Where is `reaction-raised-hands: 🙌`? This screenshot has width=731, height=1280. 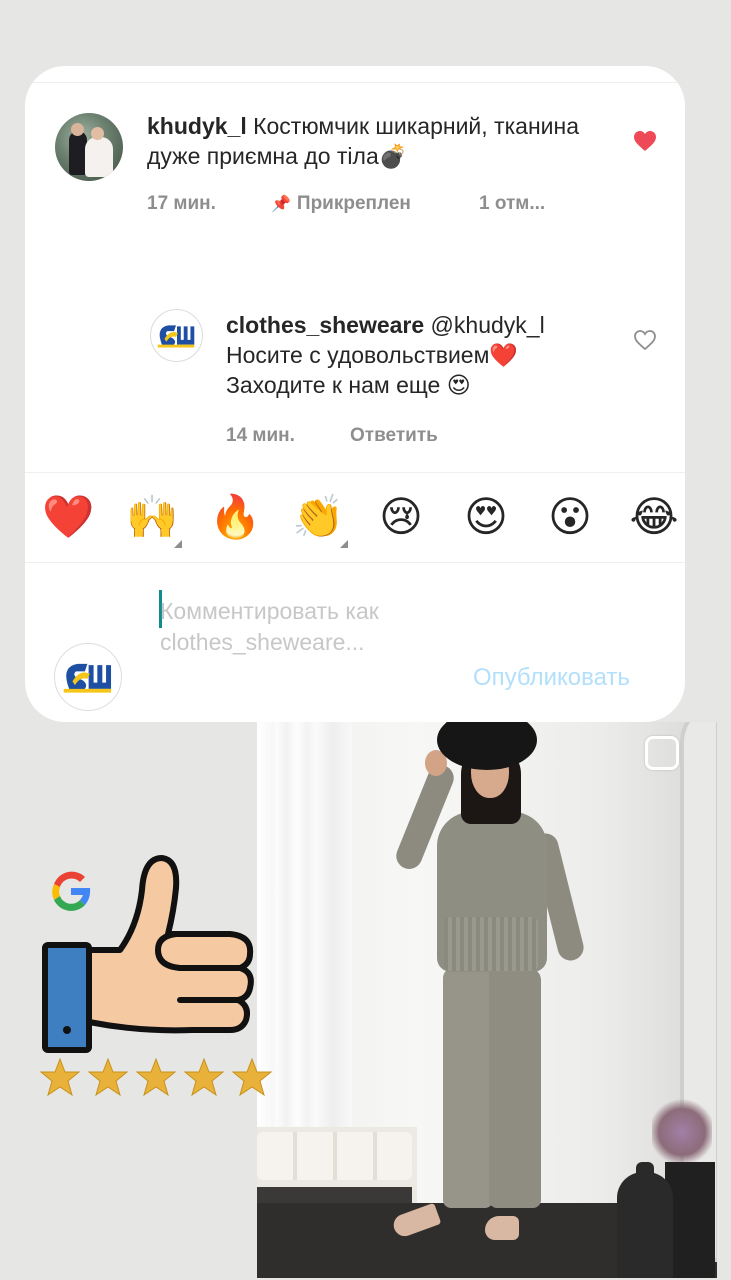
reaction-raised-hands: 🙌 is located at coordinates (154, 520).